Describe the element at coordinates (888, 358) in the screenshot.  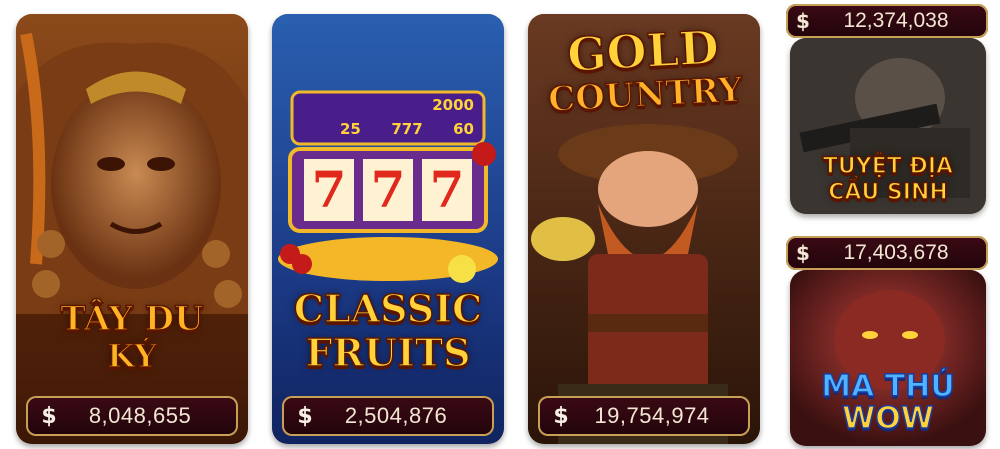
I see `game-card-ma-thu-wow: MA THÚ WOW` at that location.